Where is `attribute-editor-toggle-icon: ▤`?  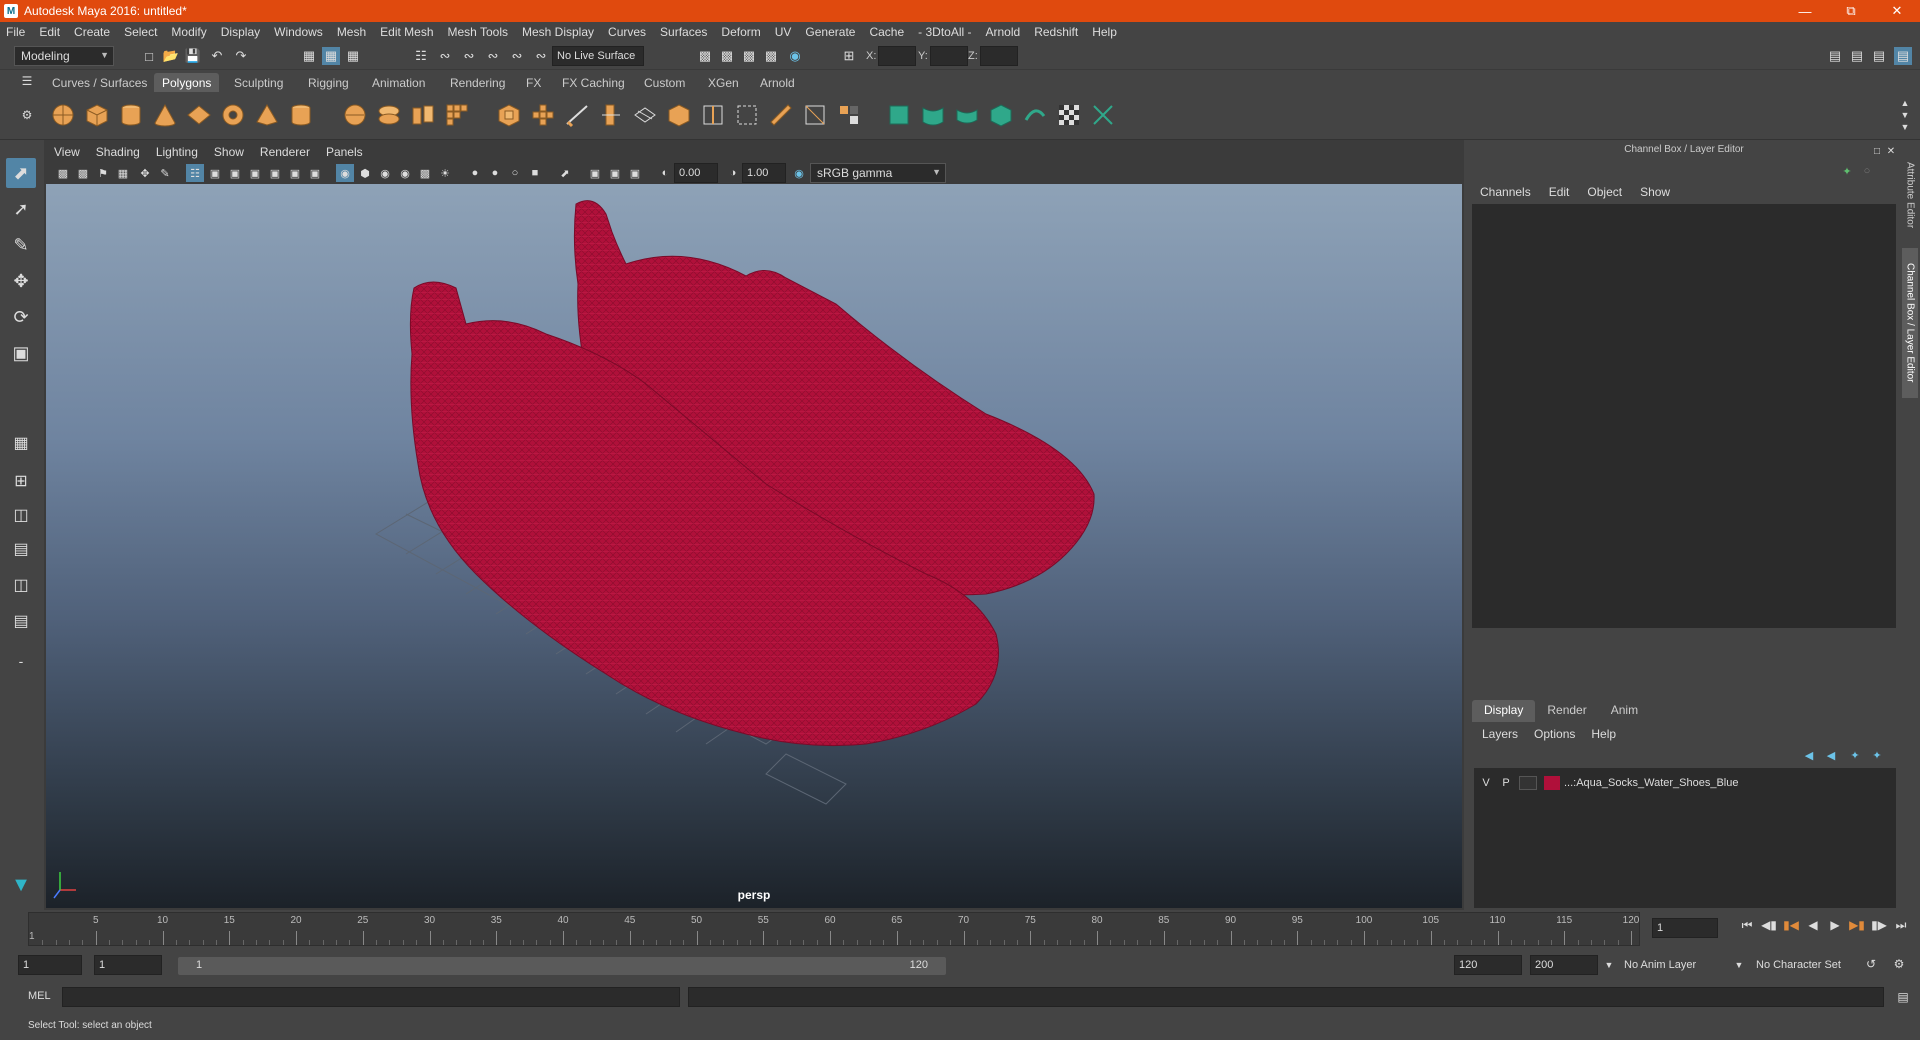 attribute-editor-toggle-icon: ▤ is located at coordinates (1857, 56).